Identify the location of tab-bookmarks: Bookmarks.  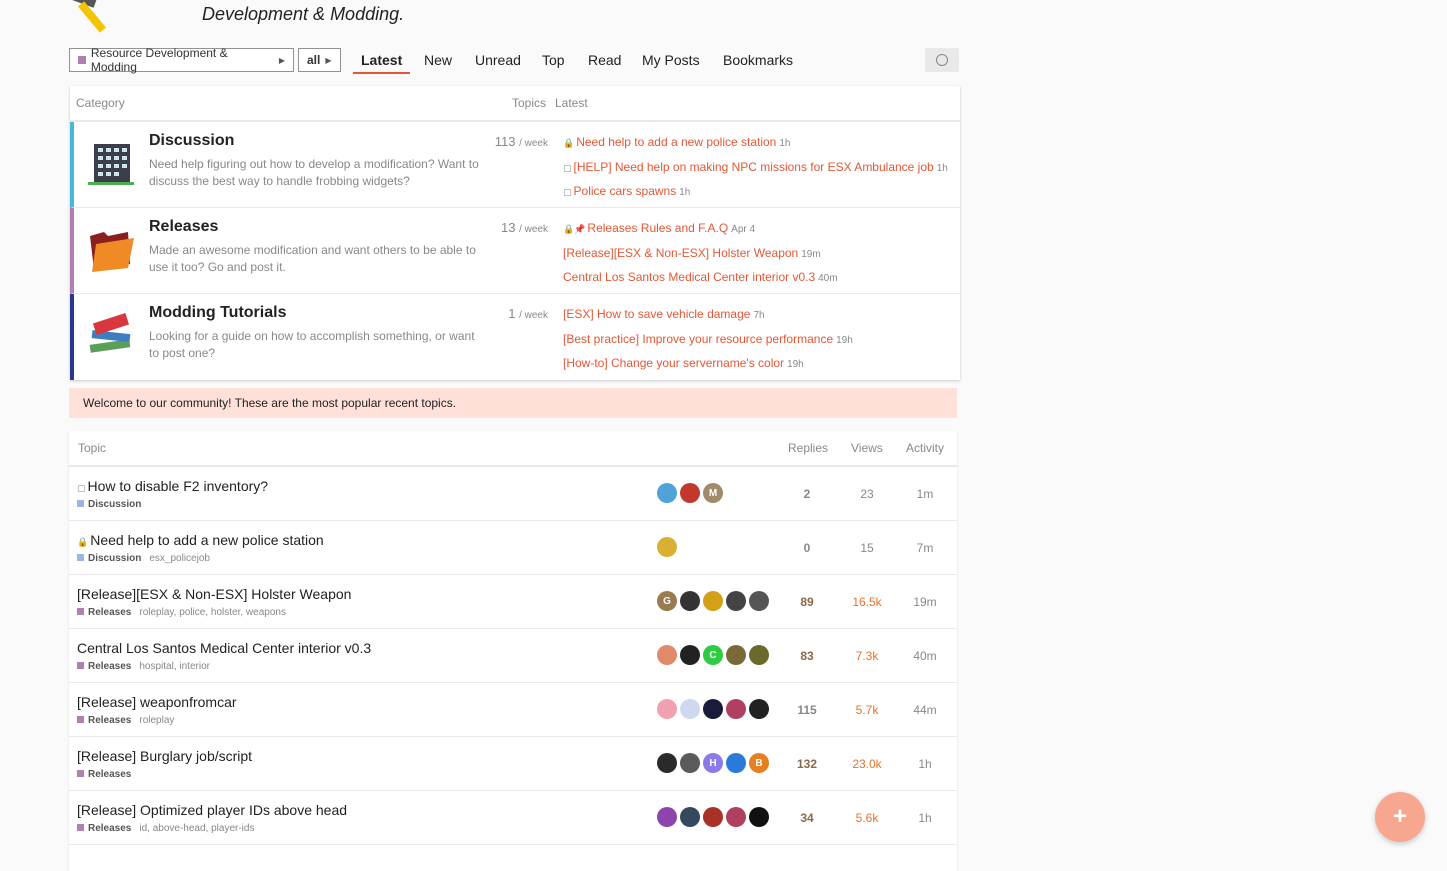
(758, 61).